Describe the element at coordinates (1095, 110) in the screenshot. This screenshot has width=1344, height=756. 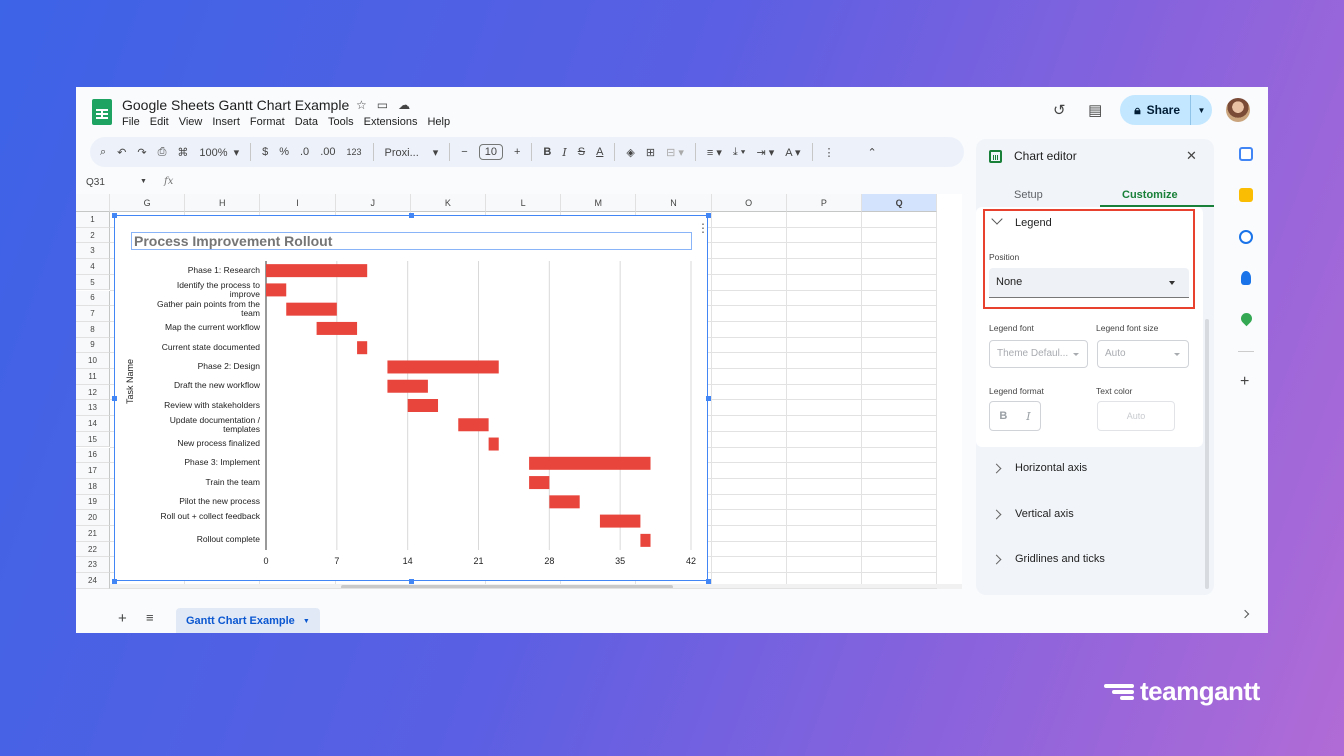
I see `comments-icon: ▤` at that location.